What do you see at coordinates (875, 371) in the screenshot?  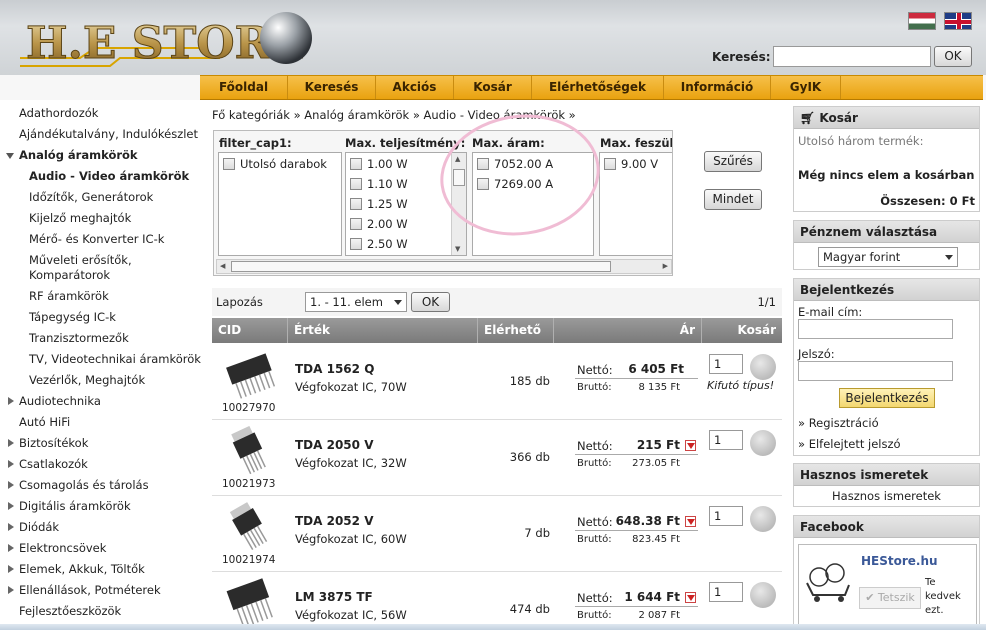 I see `password-field` at bounding box center [875, 371].